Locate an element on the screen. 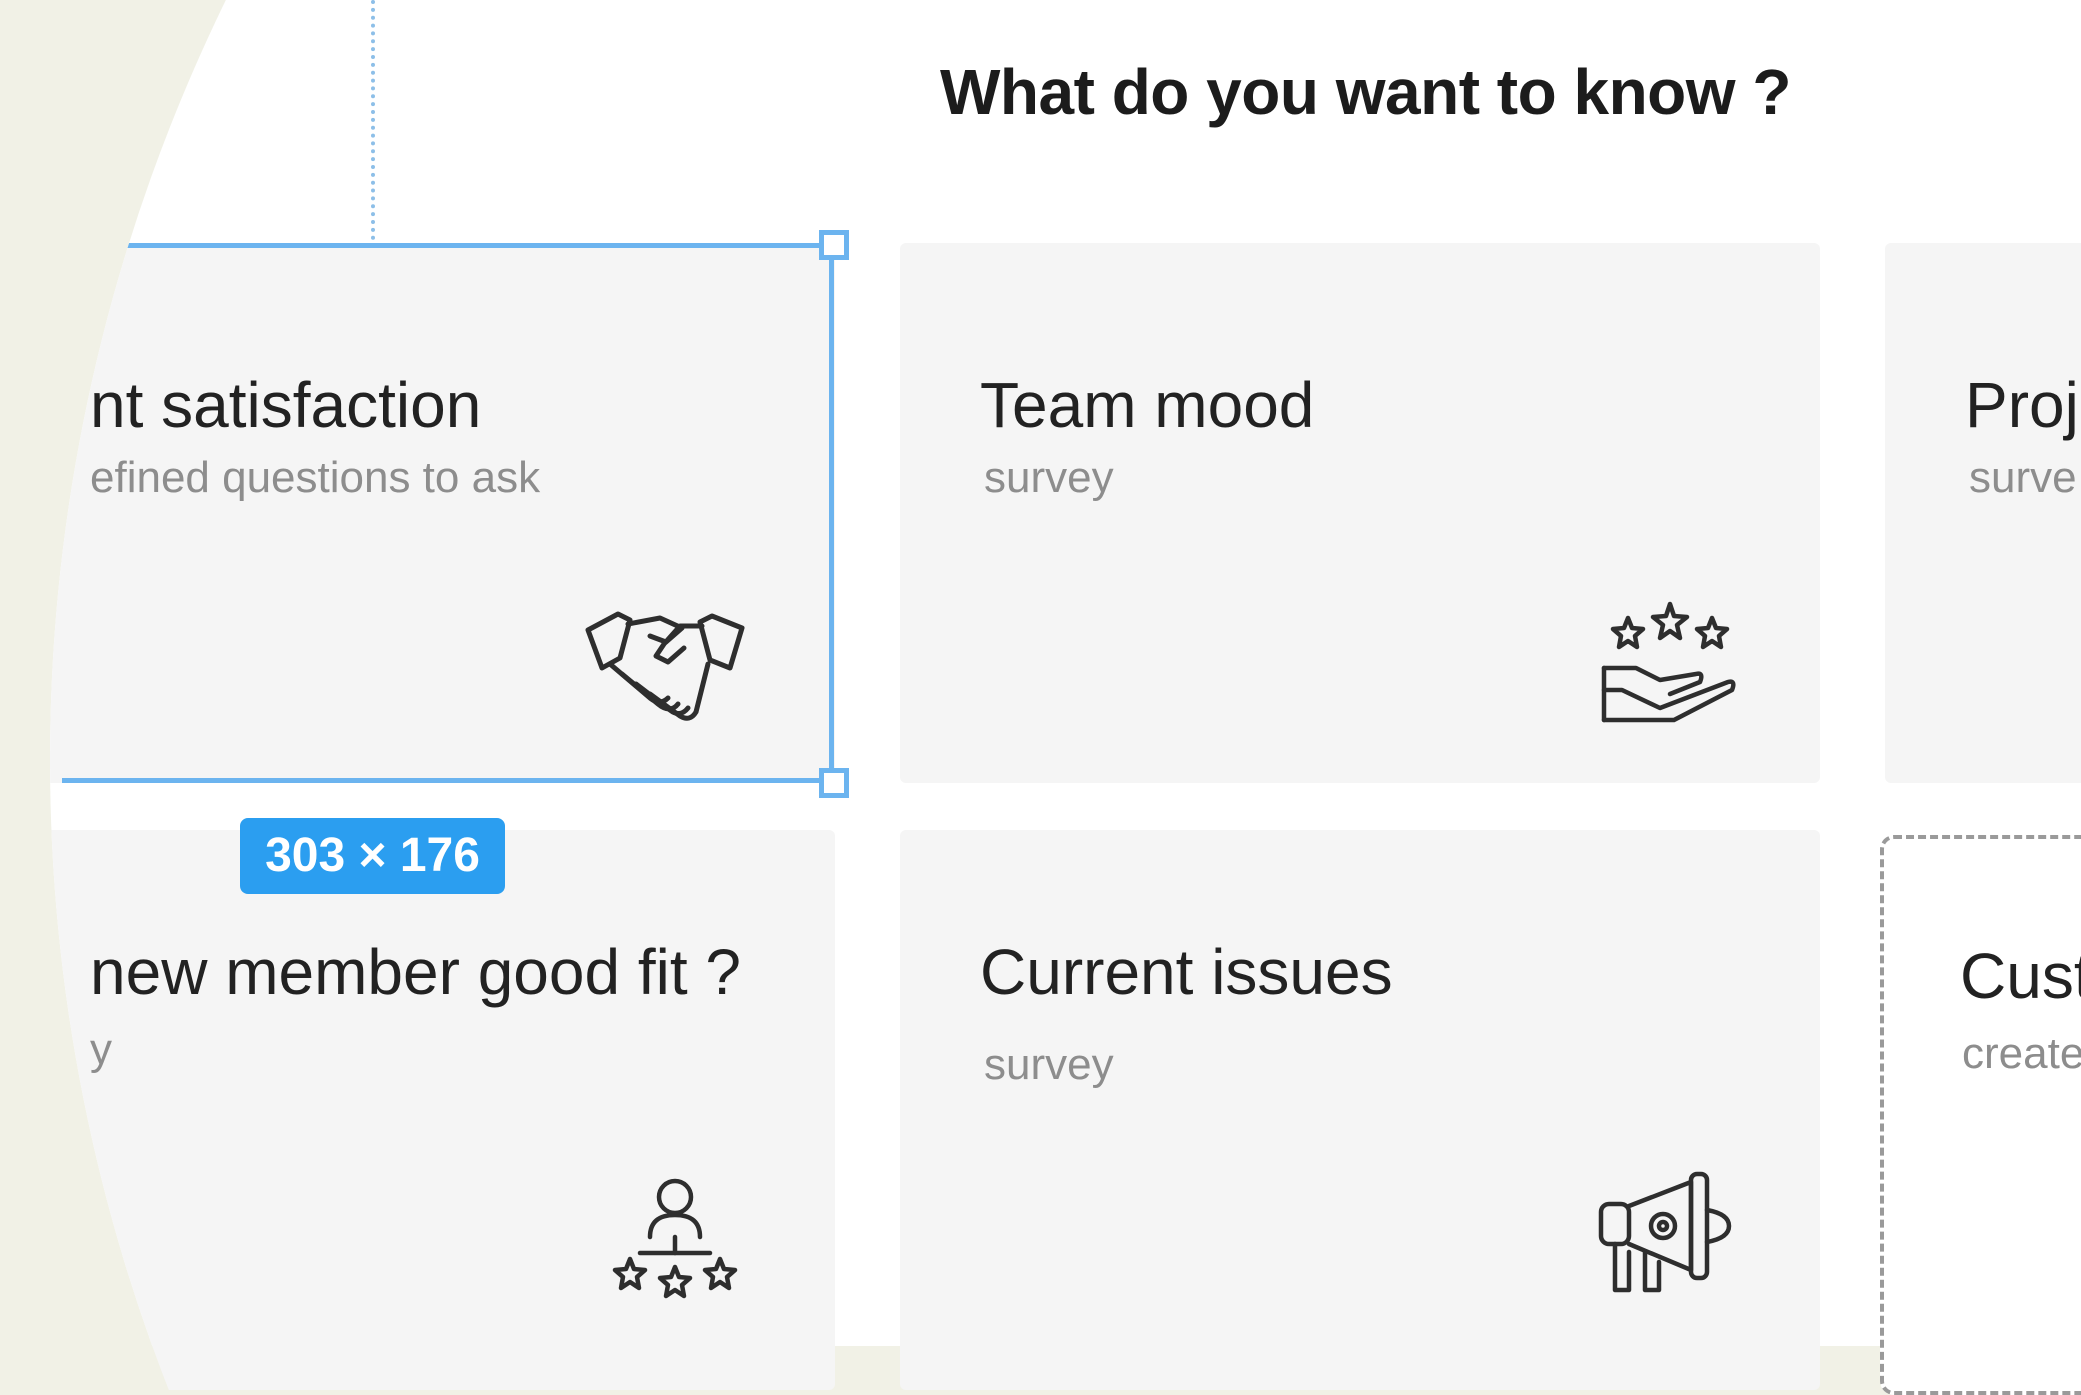  card-title: Proj is located at coordinates (2022, 405).